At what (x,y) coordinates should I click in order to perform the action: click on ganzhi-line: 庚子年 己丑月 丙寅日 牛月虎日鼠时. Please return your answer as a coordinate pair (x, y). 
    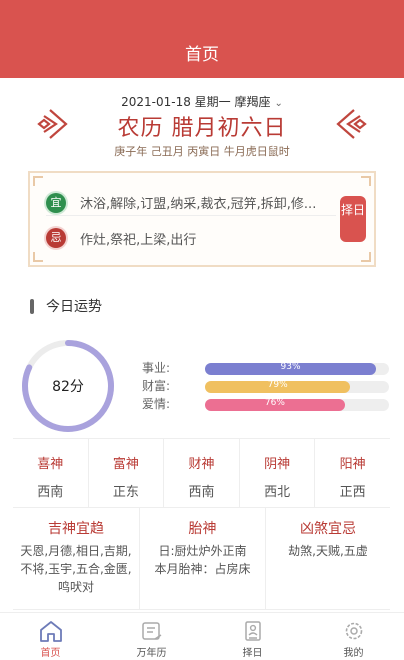
    Looking at the image, I should click on (202, 151).